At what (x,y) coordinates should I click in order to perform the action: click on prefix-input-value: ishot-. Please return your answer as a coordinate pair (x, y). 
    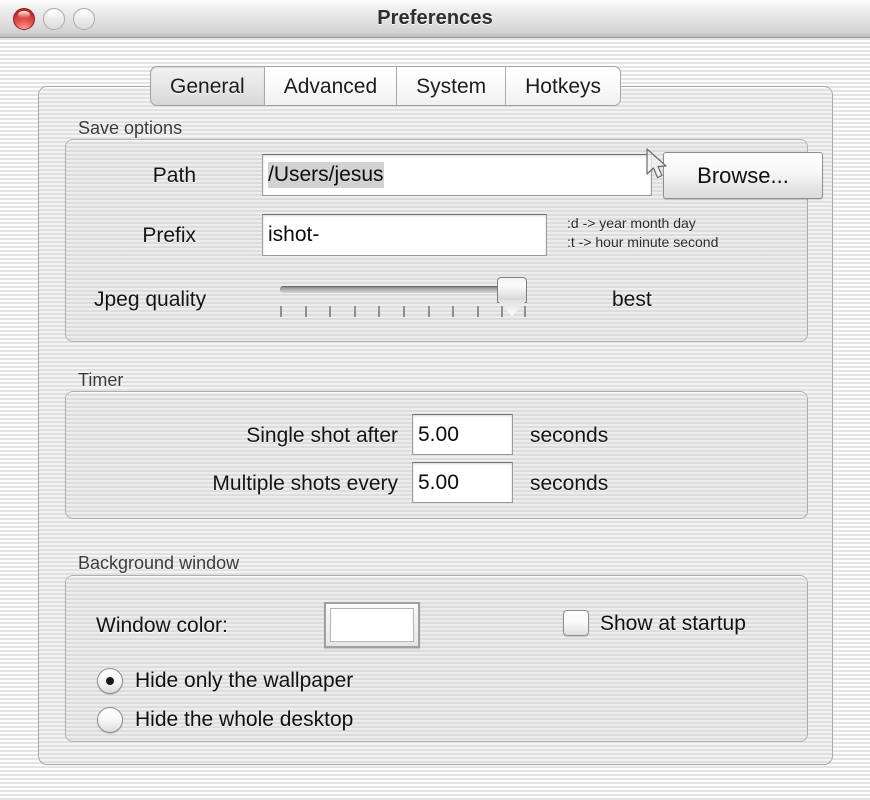
    Looking at the image, I should click on (294, 234).